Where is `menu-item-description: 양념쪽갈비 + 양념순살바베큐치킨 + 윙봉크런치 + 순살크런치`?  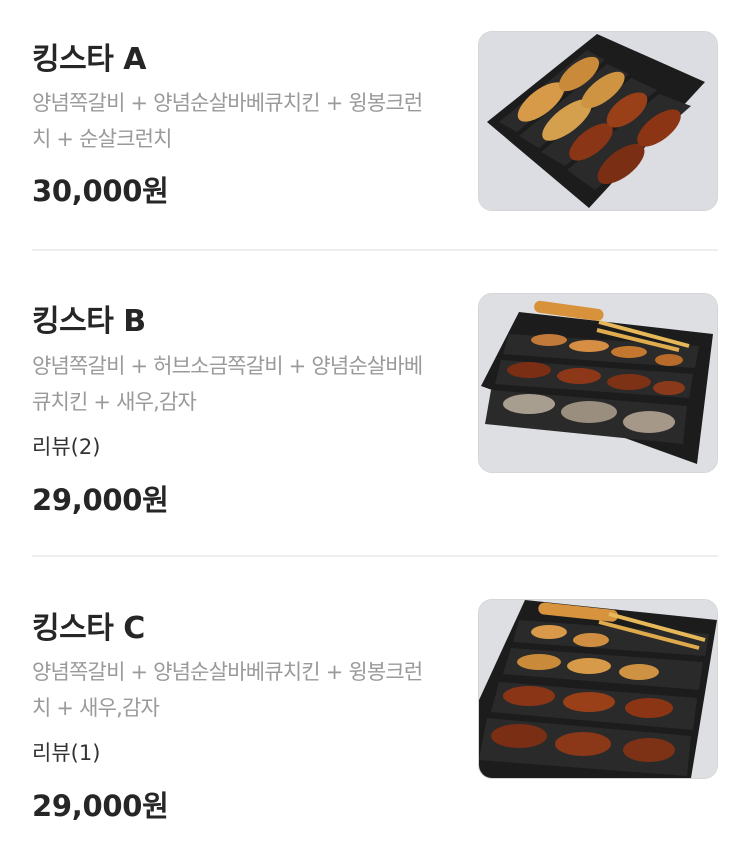
menu-item-description: 양념쪽갈비 + 양념순살바베큐치킨 + 윙봉크런치 + 순살크런치 is located at coordinates (227, 121).